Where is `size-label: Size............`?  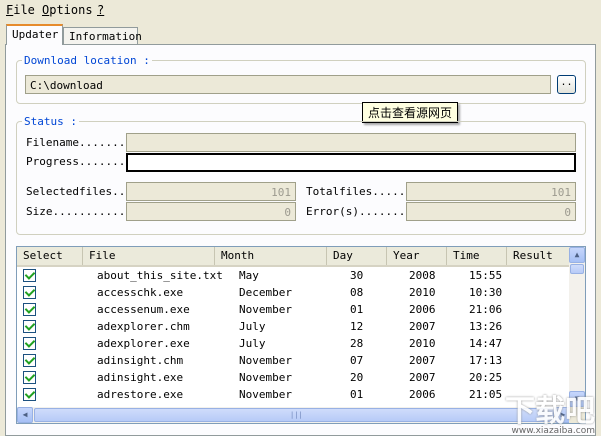
size-label: Size............ is located at coordinates (79, 211).